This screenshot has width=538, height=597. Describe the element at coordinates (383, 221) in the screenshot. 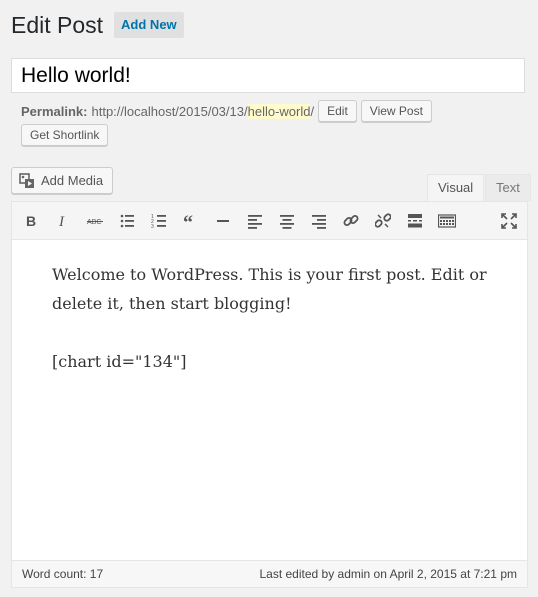

I see `unlink-icon` at that location.